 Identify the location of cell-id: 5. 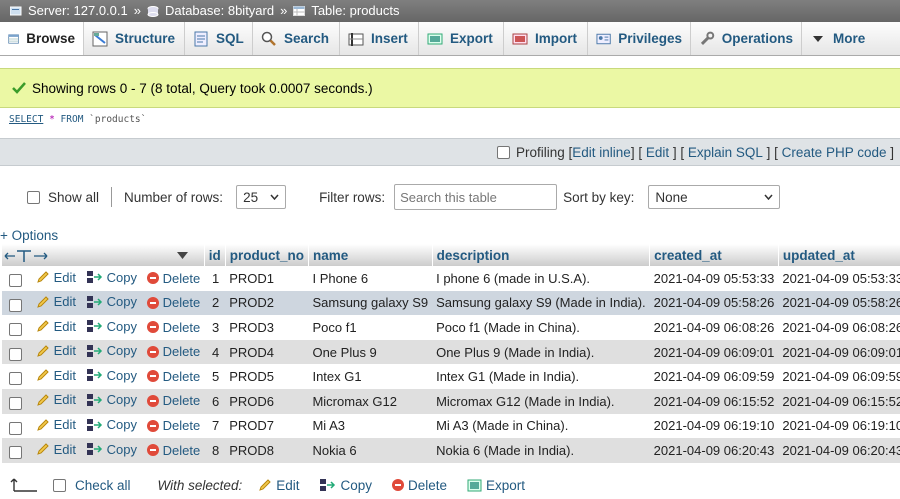
(215, 376).